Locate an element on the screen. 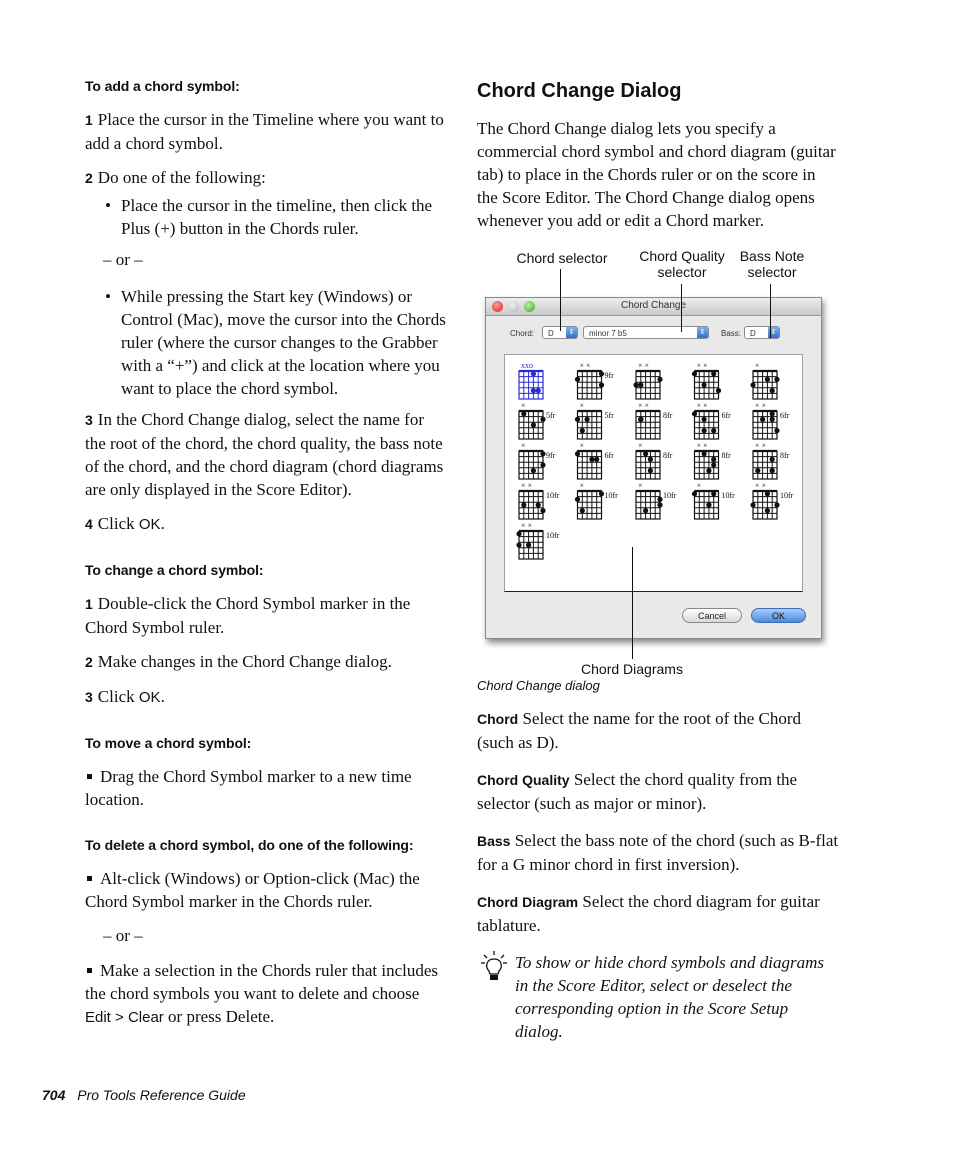  updown-arrows-icon: ⇕ is located at coordinates (571, 332).